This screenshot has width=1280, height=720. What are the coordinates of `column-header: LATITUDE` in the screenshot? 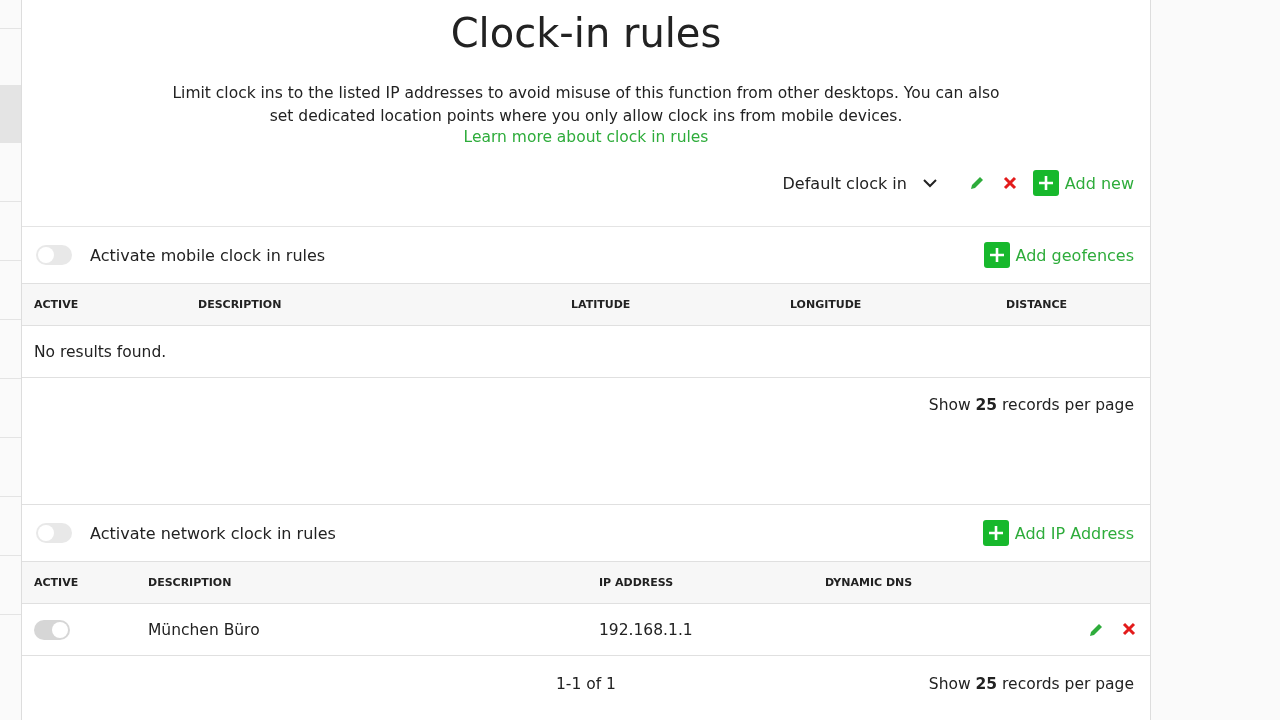 It's located at (601, 304).